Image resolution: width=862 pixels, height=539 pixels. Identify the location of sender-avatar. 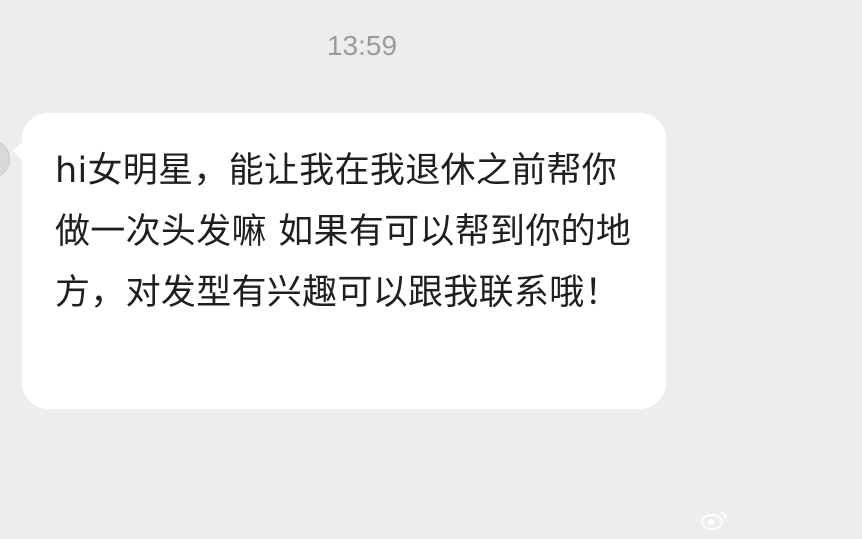
(5, 159).